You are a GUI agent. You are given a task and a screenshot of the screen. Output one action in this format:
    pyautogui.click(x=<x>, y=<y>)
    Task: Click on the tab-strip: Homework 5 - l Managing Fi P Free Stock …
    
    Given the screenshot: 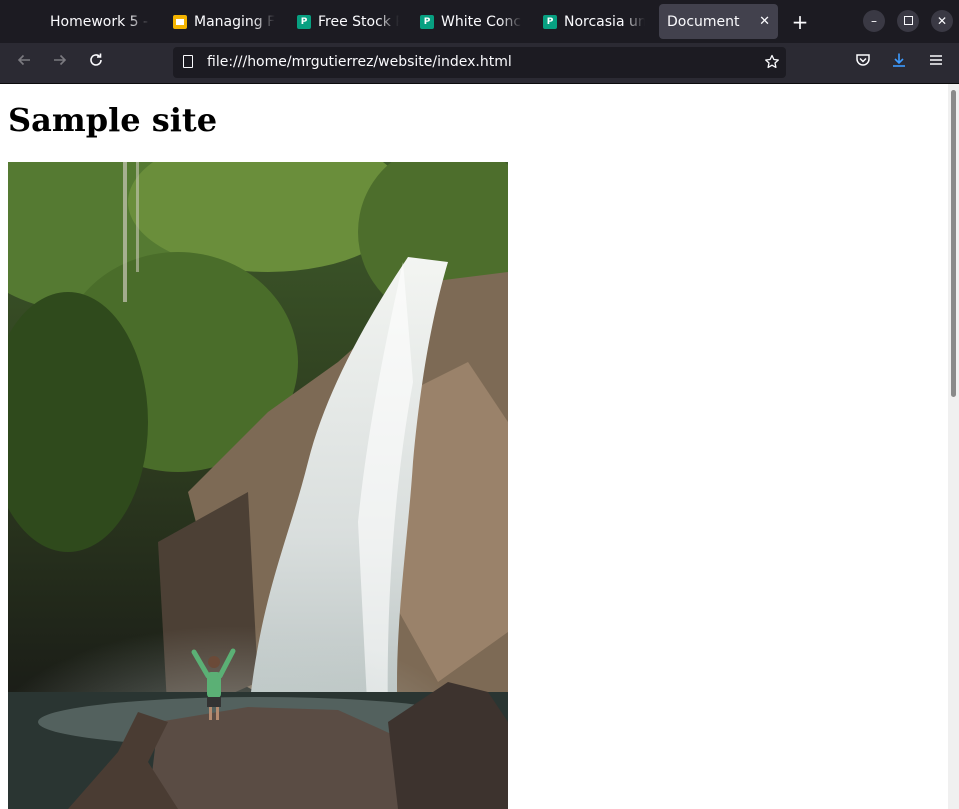 What is the action you would take?
    pyautogui.click(x=479, y=21)
    